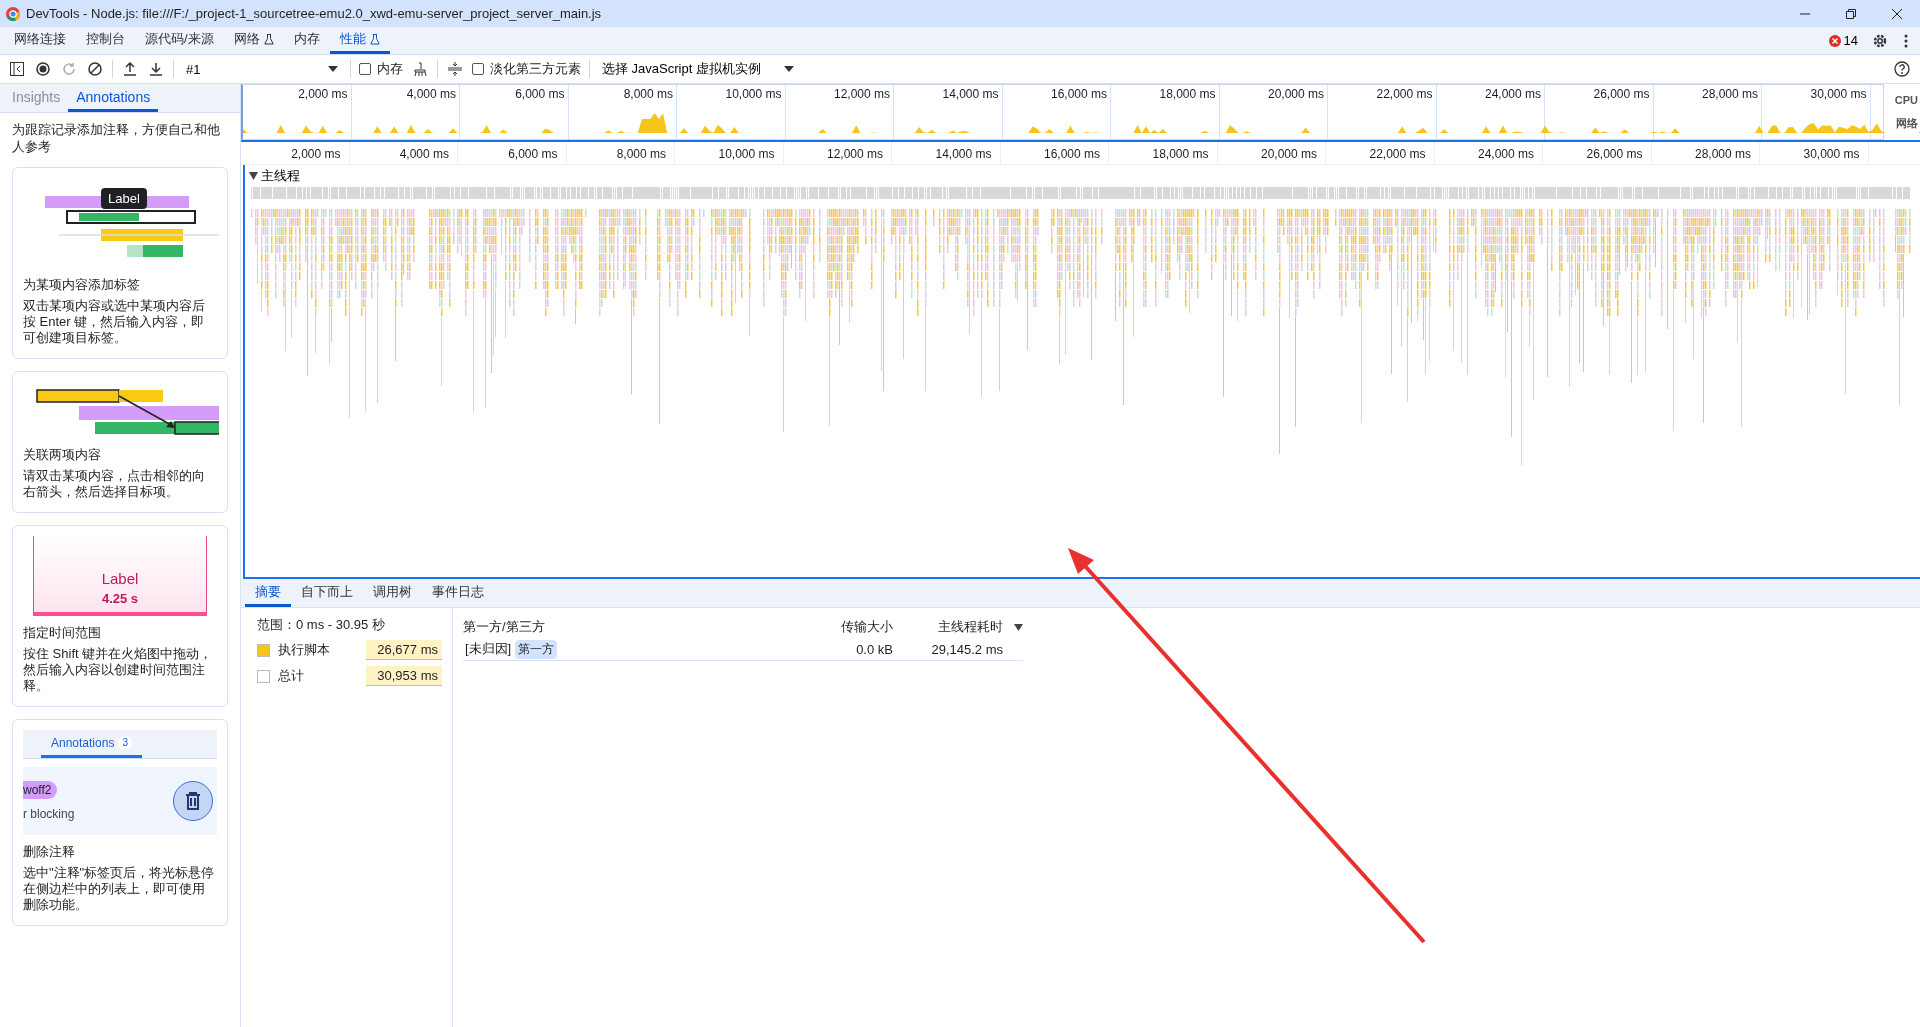 Image resolution: width=1920 pixels, height=1027 pixels. I want to click on delete-button, so click(193, 801).